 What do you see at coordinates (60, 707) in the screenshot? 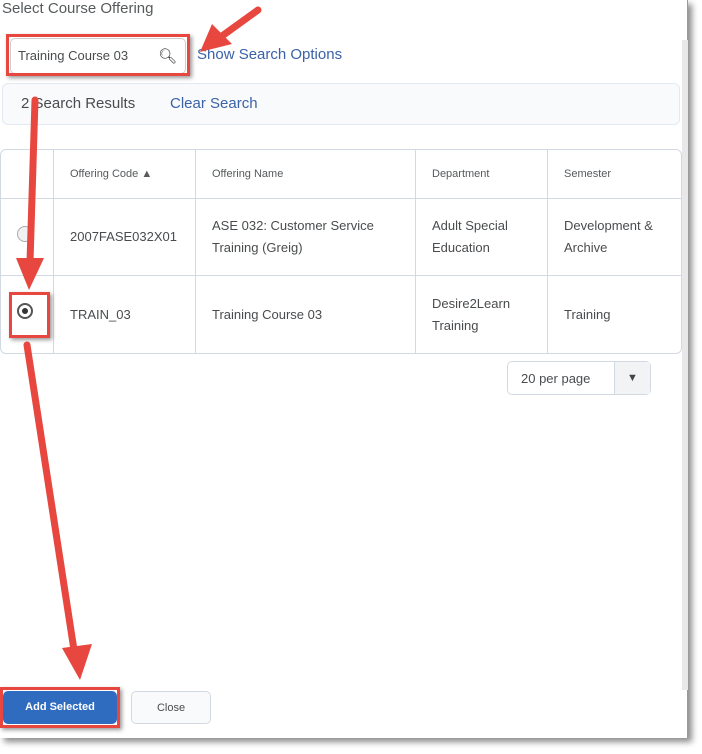
I see `annotation-highlight-add` at bounding box center [60, 707].